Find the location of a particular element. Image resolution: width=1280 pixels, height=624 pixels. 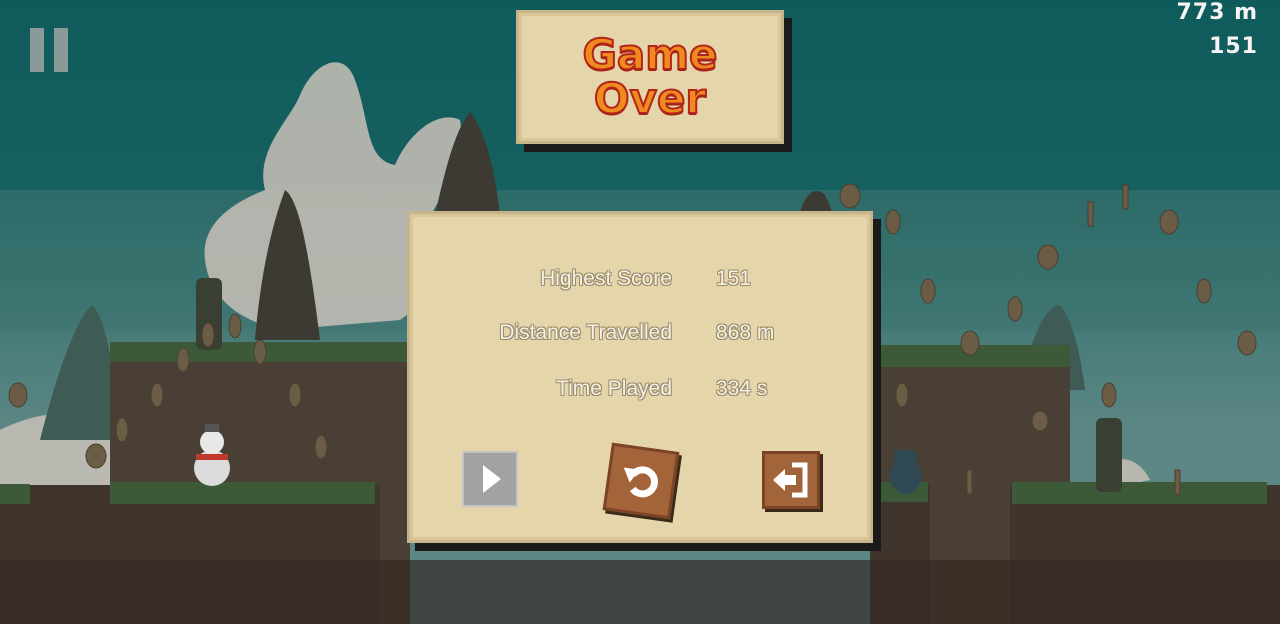

stat-value: 334 s is located at coordinates (742, 388).